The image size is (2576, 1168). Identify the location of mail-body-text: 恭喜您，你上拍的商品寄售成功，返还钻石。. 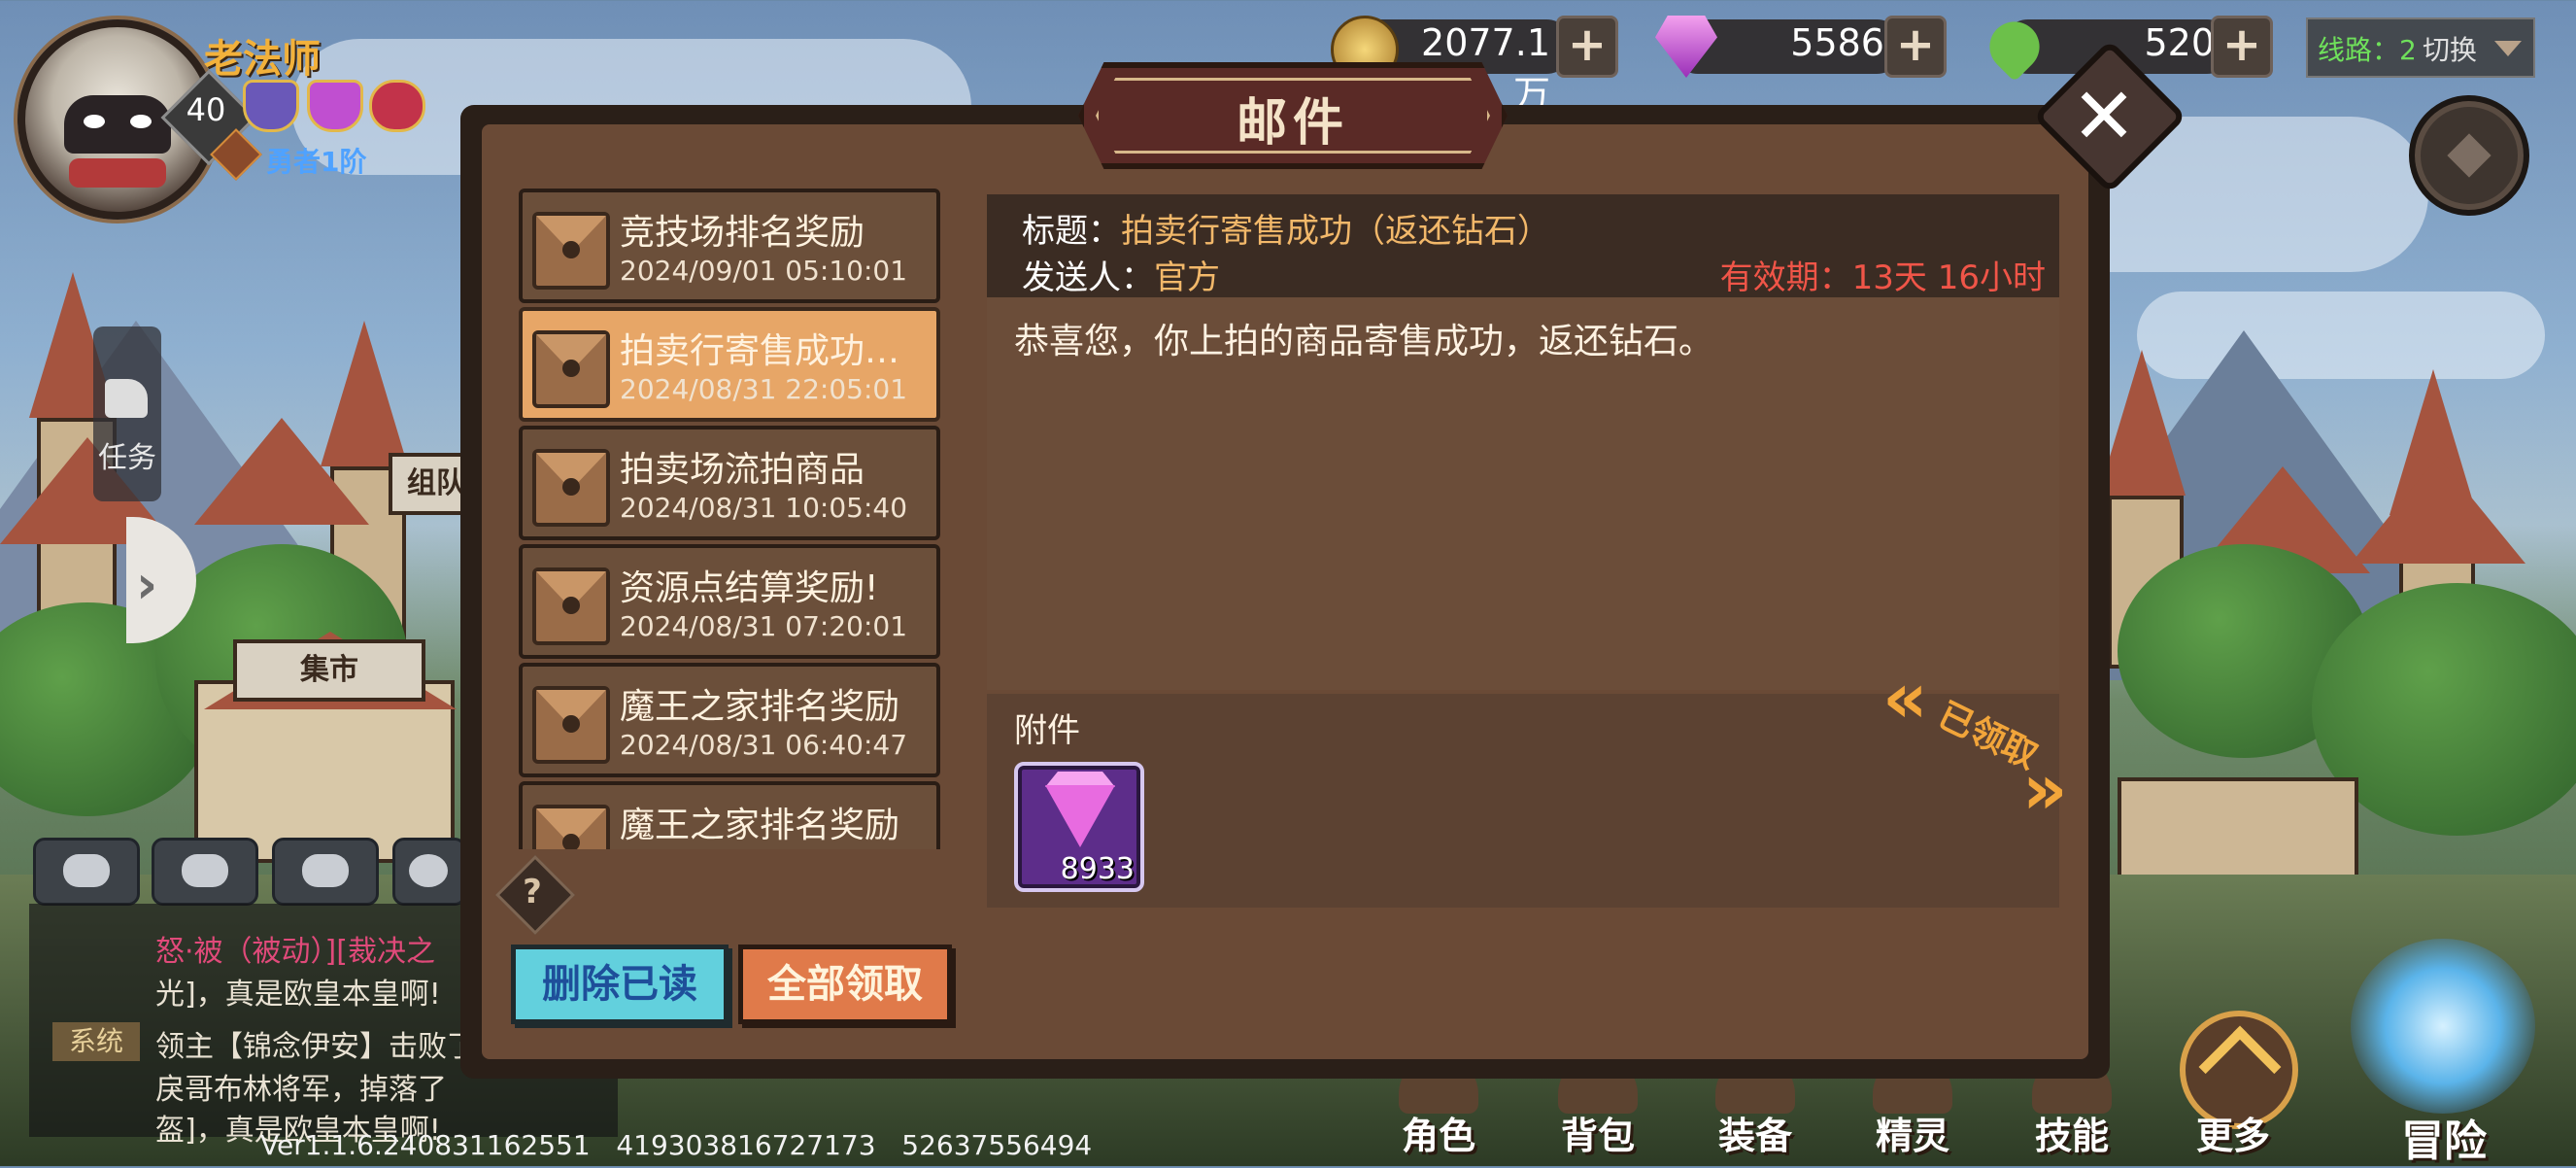
(1364, 341).